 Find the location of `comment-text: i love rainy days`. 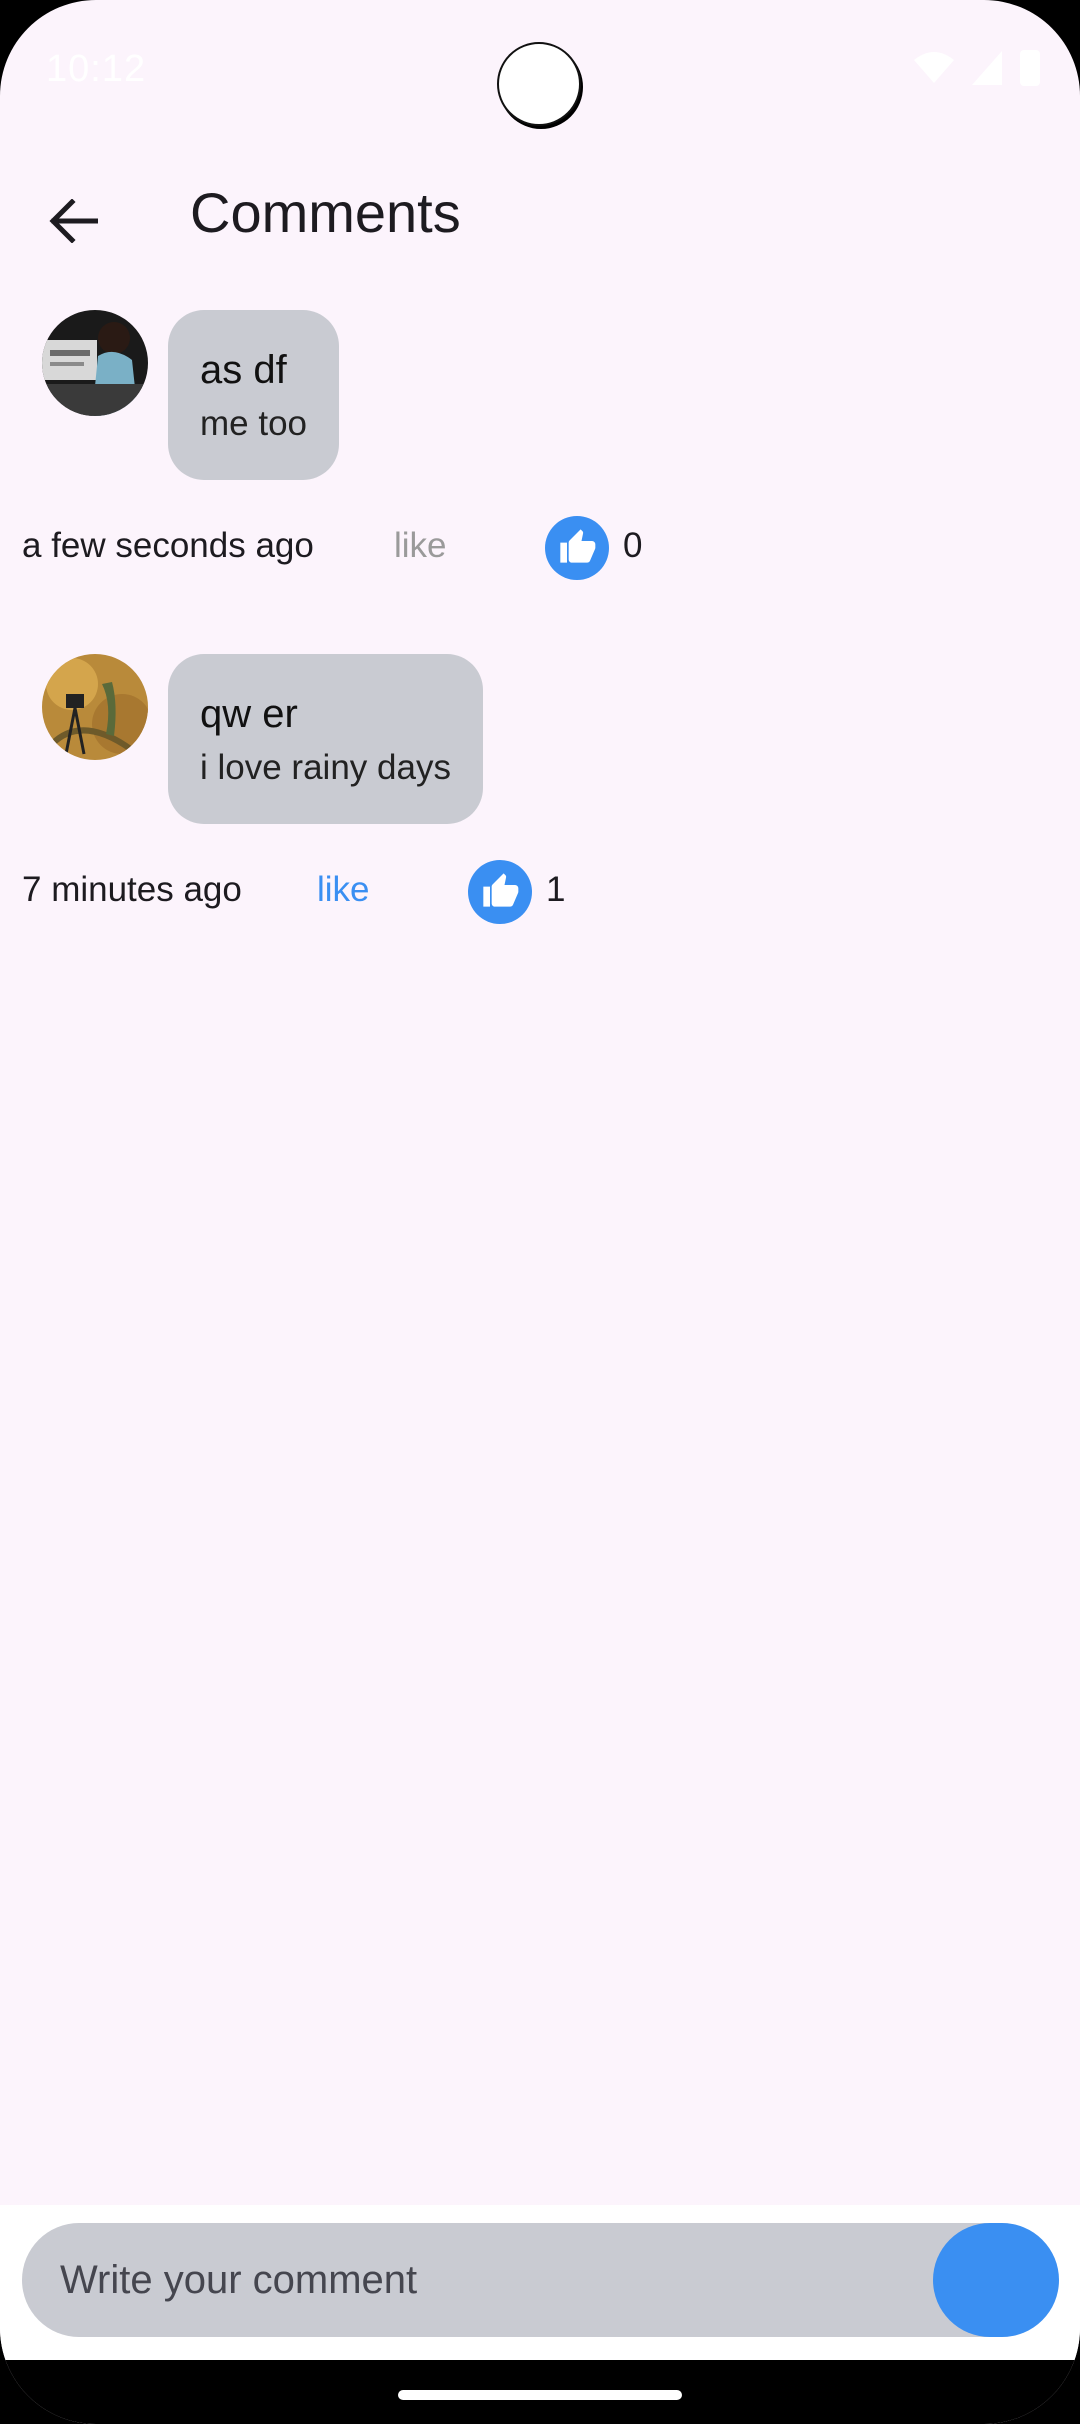

comment-text: i love rainy days is located at coordinates (325, 767).